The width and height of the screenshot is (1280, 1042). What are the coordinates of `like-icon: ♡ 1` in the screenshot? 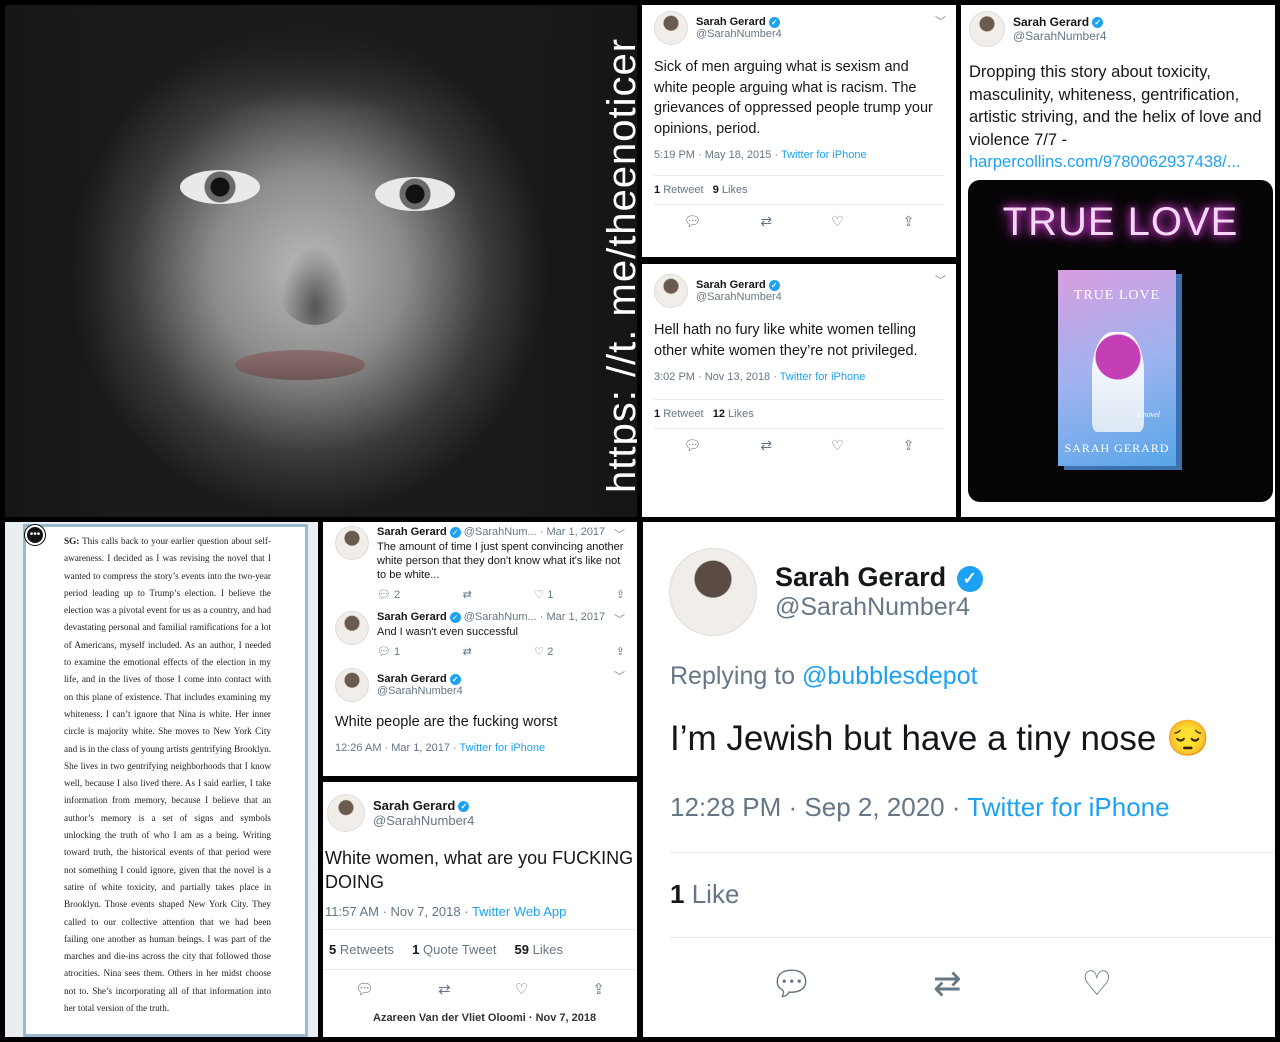 It's located at (543, 594).